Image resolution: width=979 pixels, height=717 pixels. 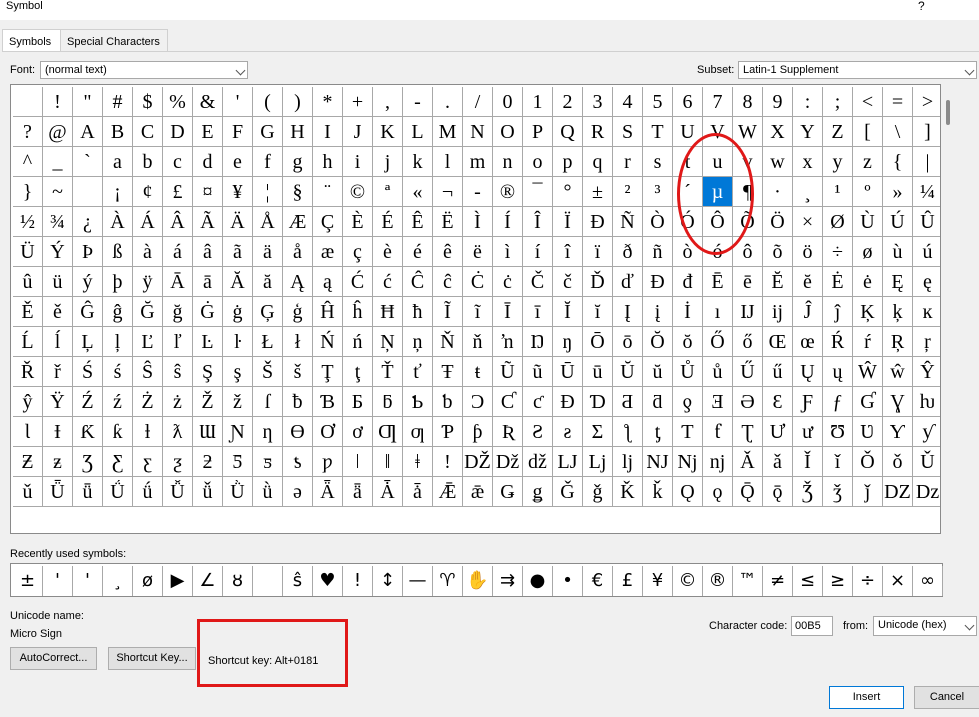 What do you see at coordinates (88, 372) in the screenshot?
I see `symbol-cell: Ś` at bounding box center [88, 372].